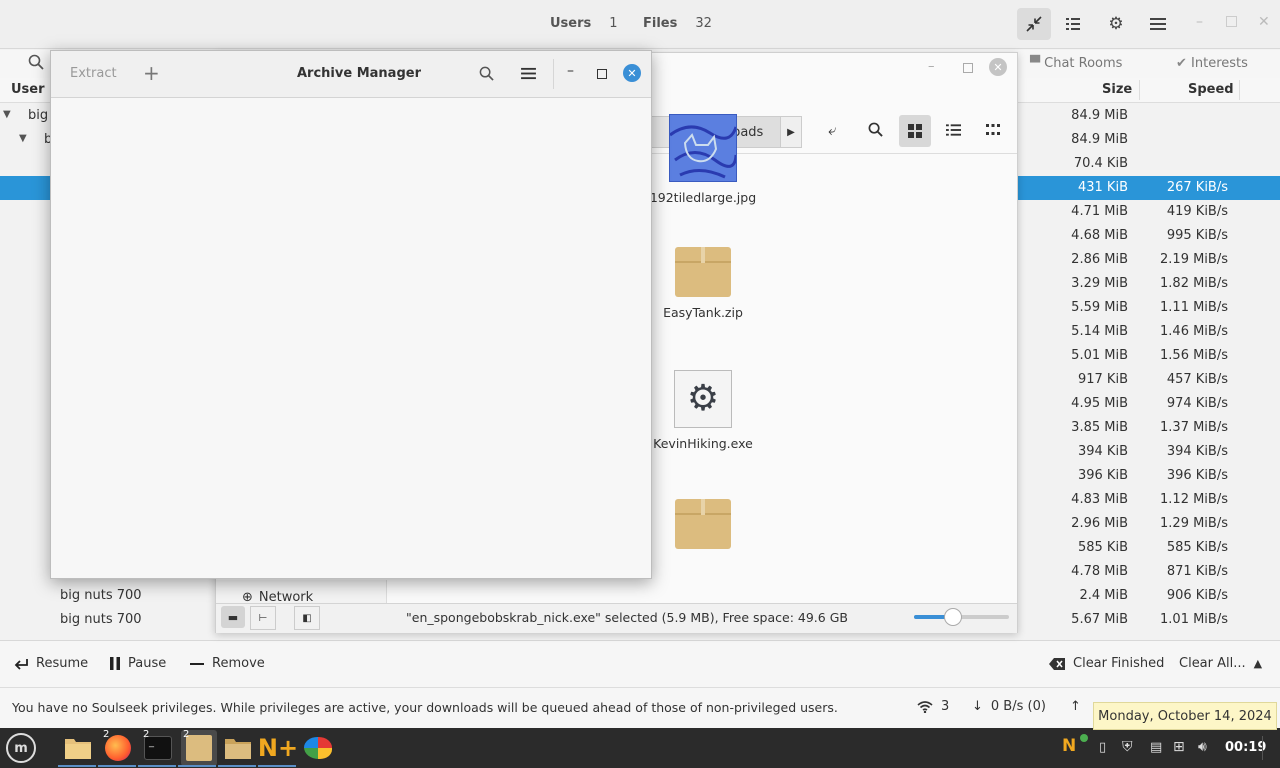 The image size is (1280, 768). Describe the element at coordinates (925, 707) in the screenshot. I see `wifi-icon` at that location.